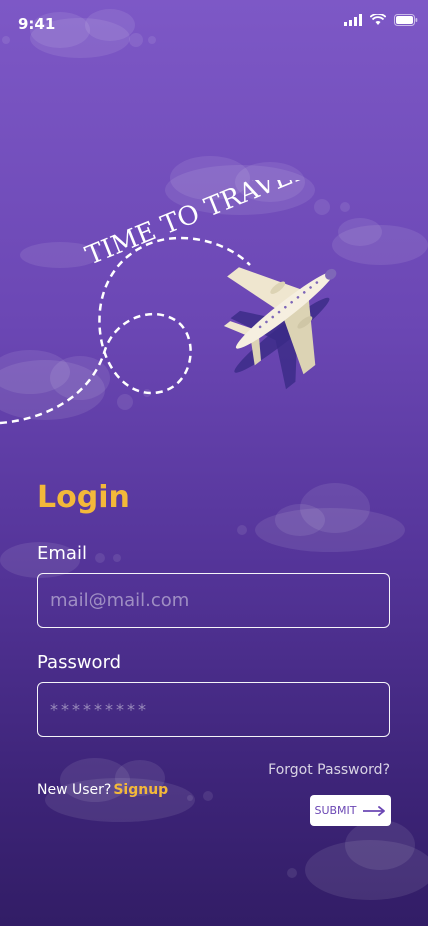 The image size is (428, 926). I want to click on status-time: 9:41, so click(37, 24).